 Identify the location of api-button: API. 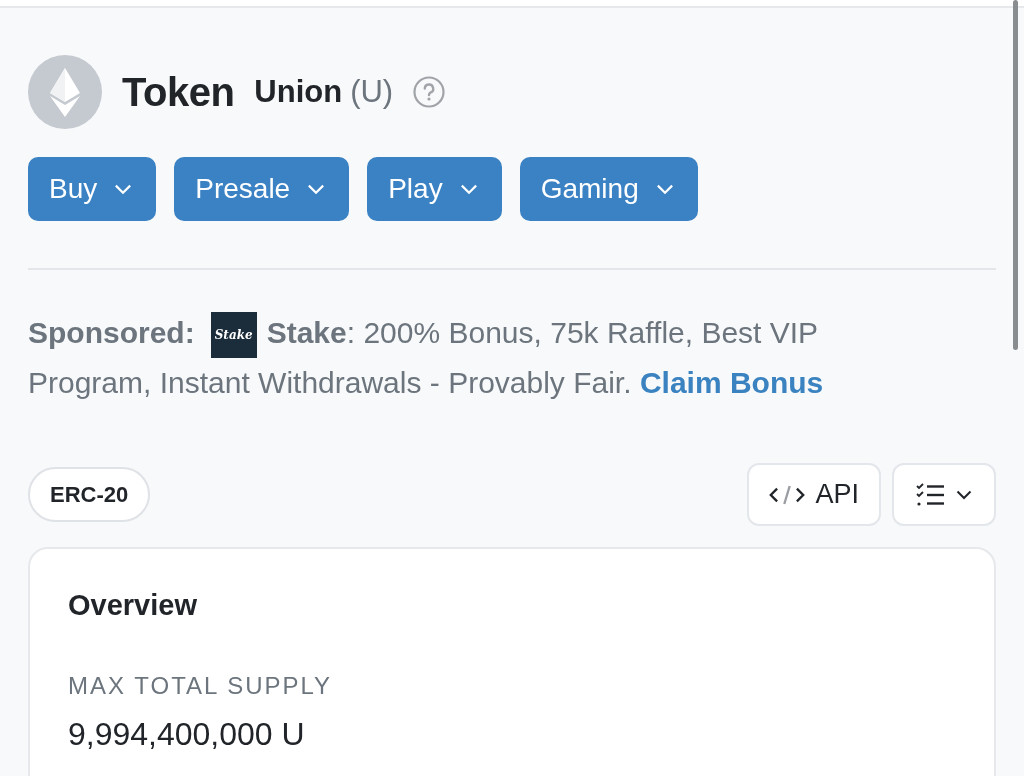
(814, 495).